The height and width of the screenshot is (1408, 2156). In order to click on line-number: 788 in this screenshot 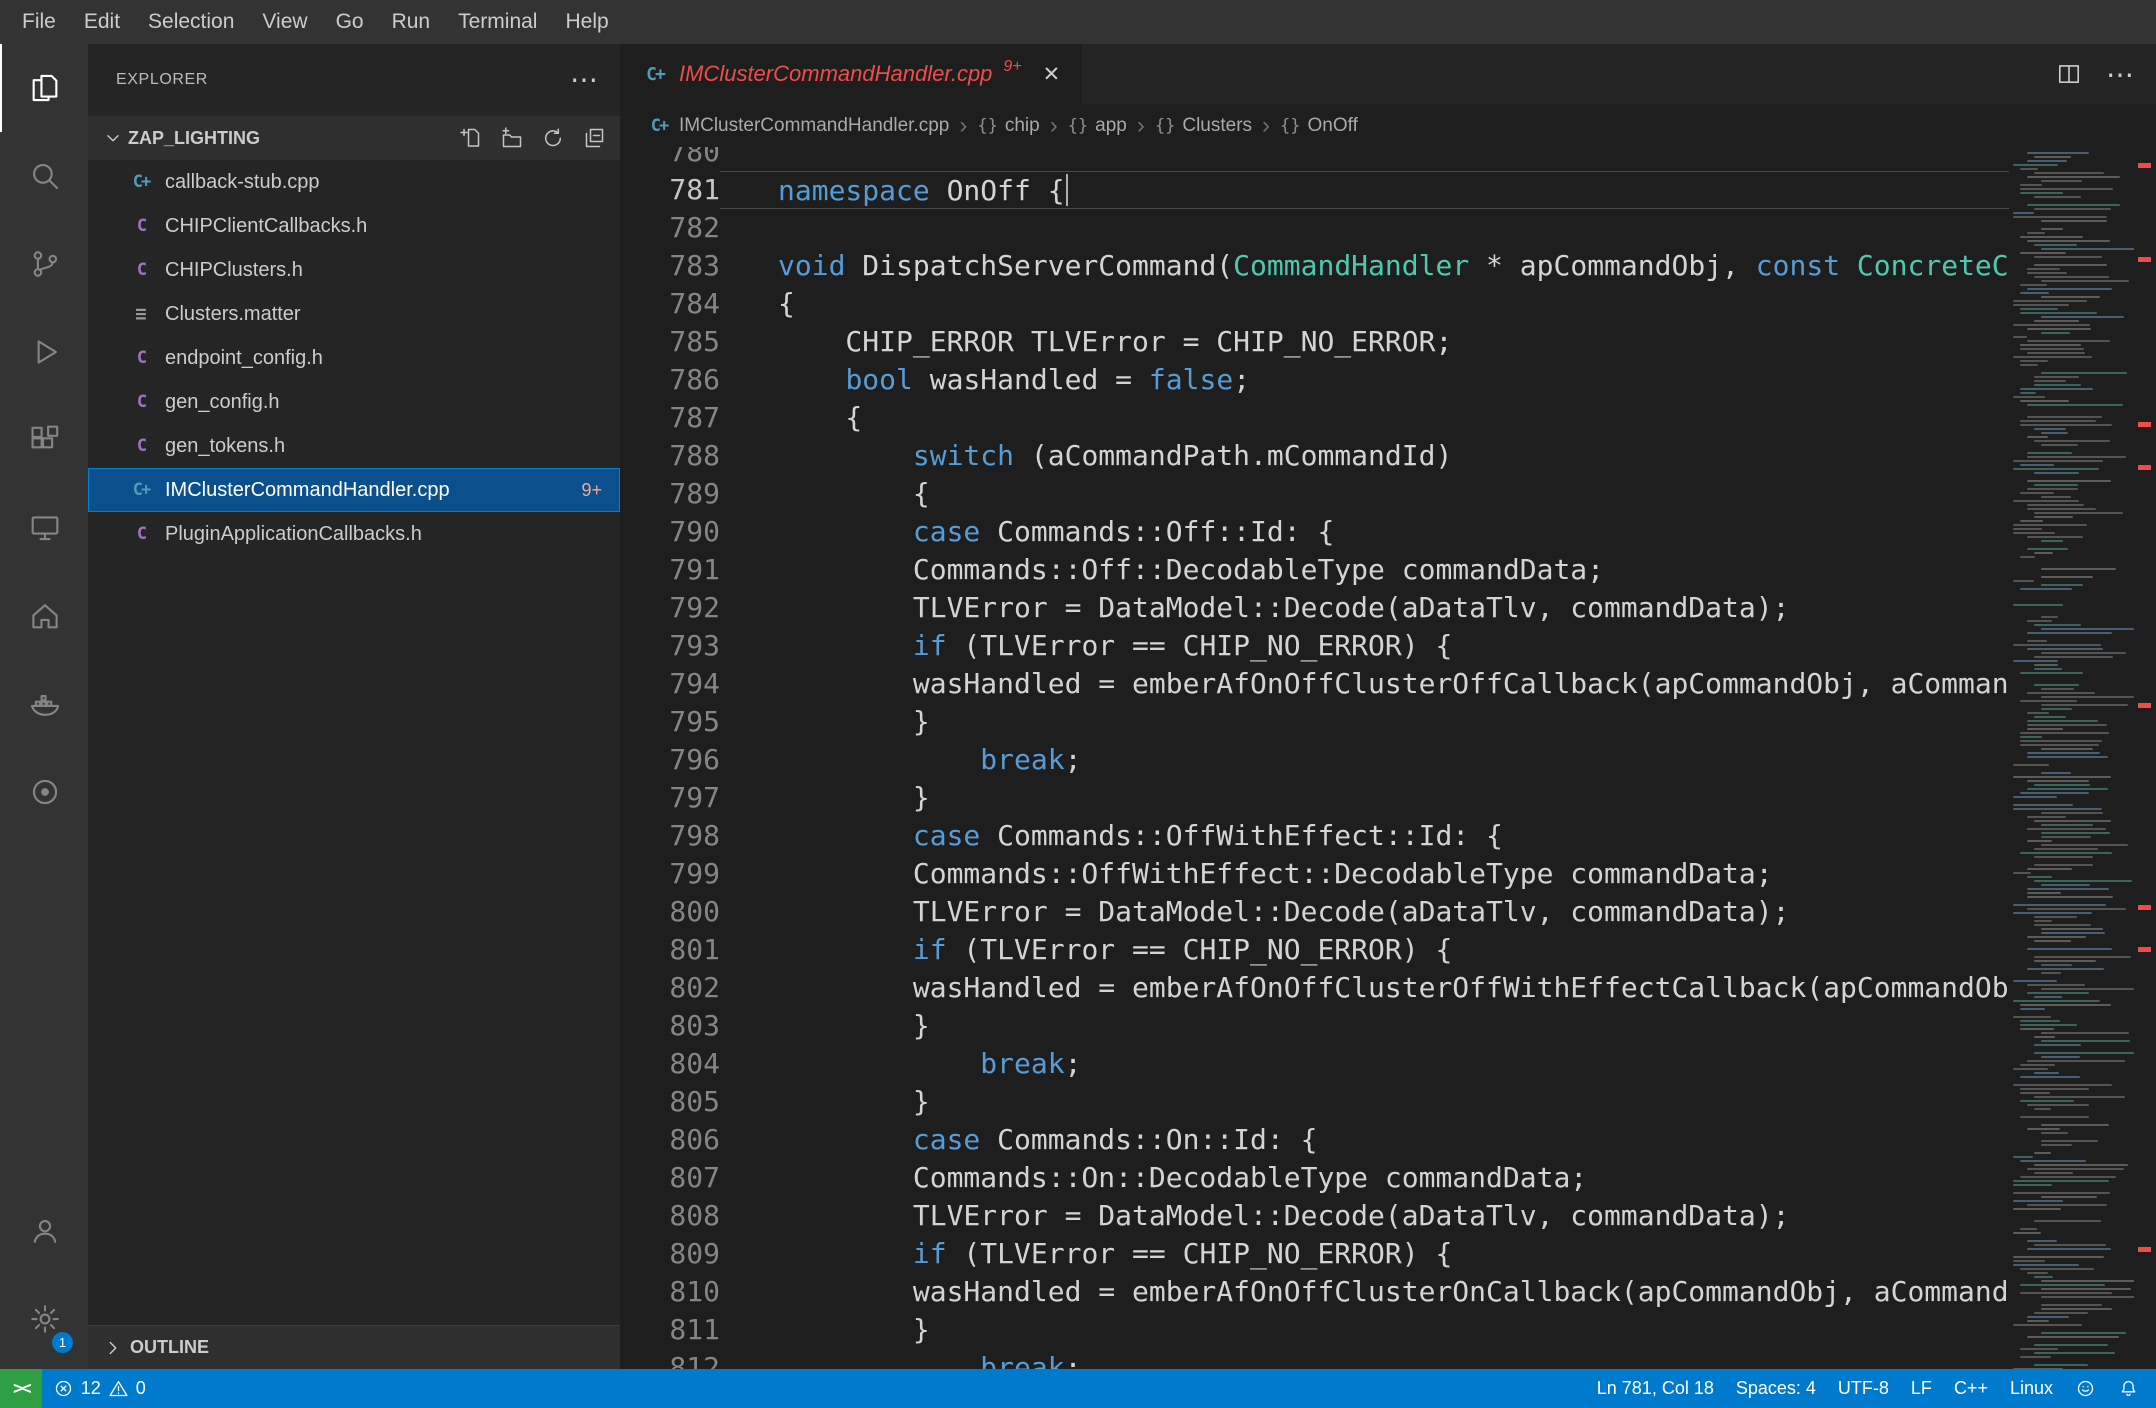, I will do `click(670, 456)`.